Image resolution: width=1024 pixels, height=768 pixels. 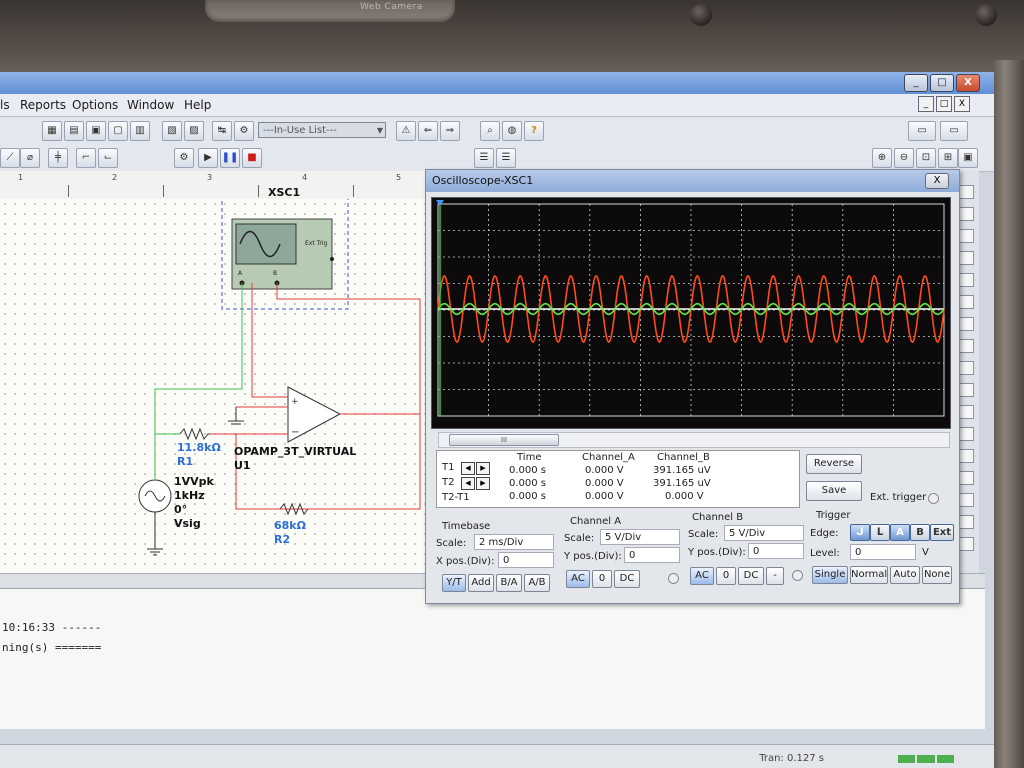 What do you see at coordinates (244, 131) in the screenshot?
I see `components-icon: ⚙` at bounding box center [244, 131].